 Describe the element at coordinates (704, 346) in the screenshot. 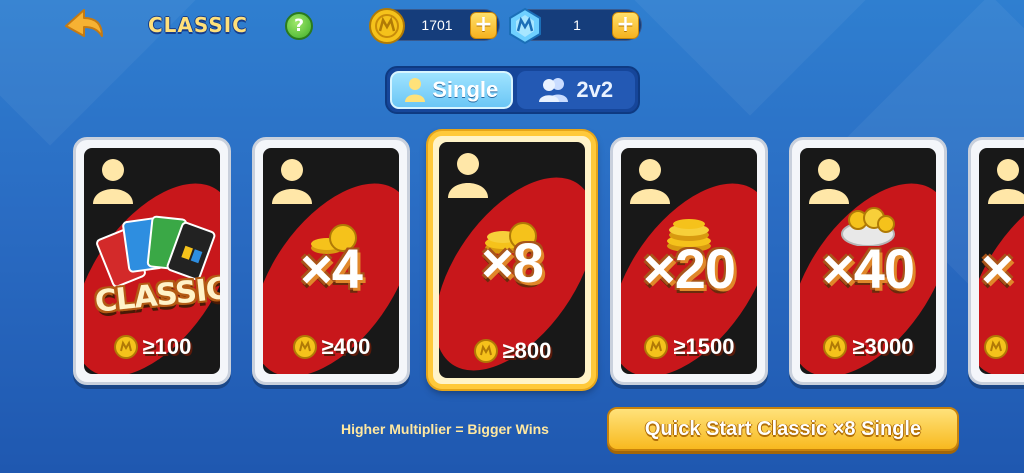

I see `min-entry-value: ≥1500` at that location.